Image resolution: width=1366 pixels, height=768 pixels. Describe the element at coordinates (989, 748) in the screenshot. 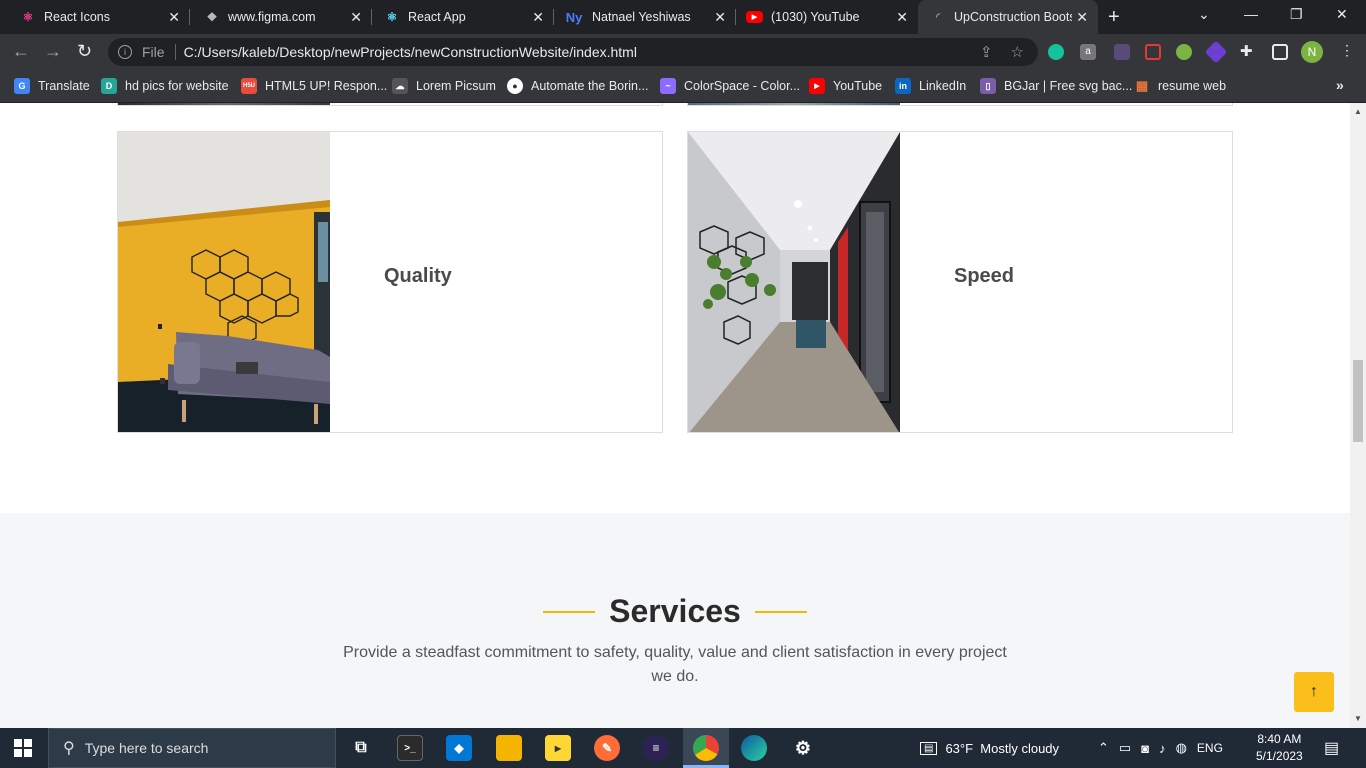

I see `weather-widget: ▤ 63°F Mostly cloudy` at that location.